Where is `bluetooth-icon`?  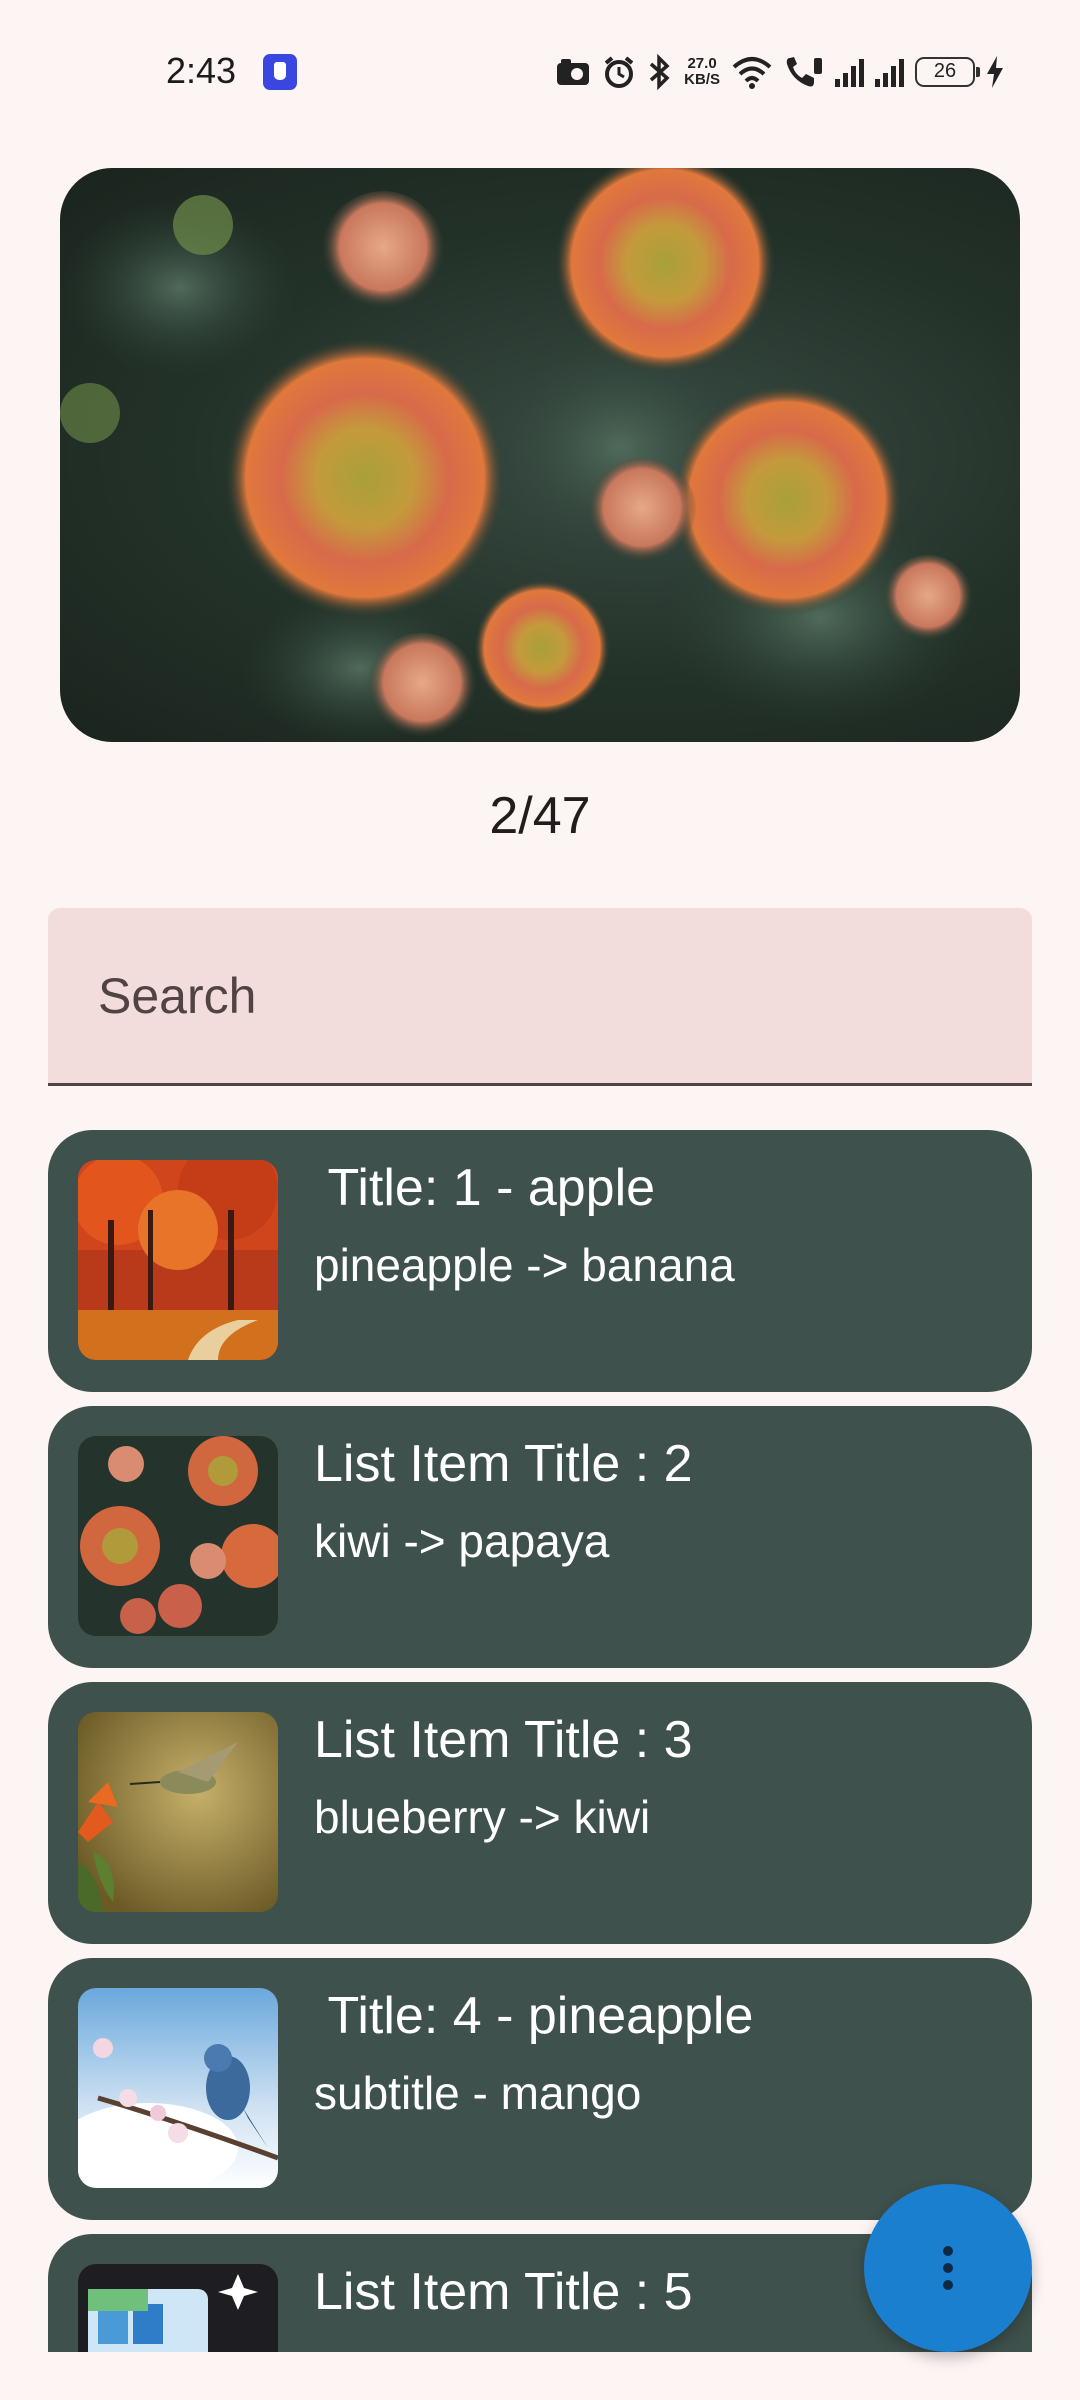
bluetooth-icon is located at coordinates (660, 72).